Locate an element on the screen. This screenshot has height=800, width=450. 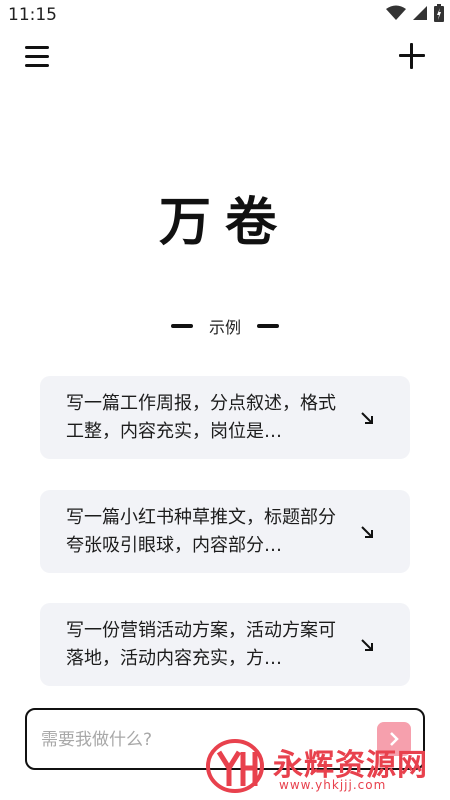
examples-header: 示例 is located at coordinates (225, 326).